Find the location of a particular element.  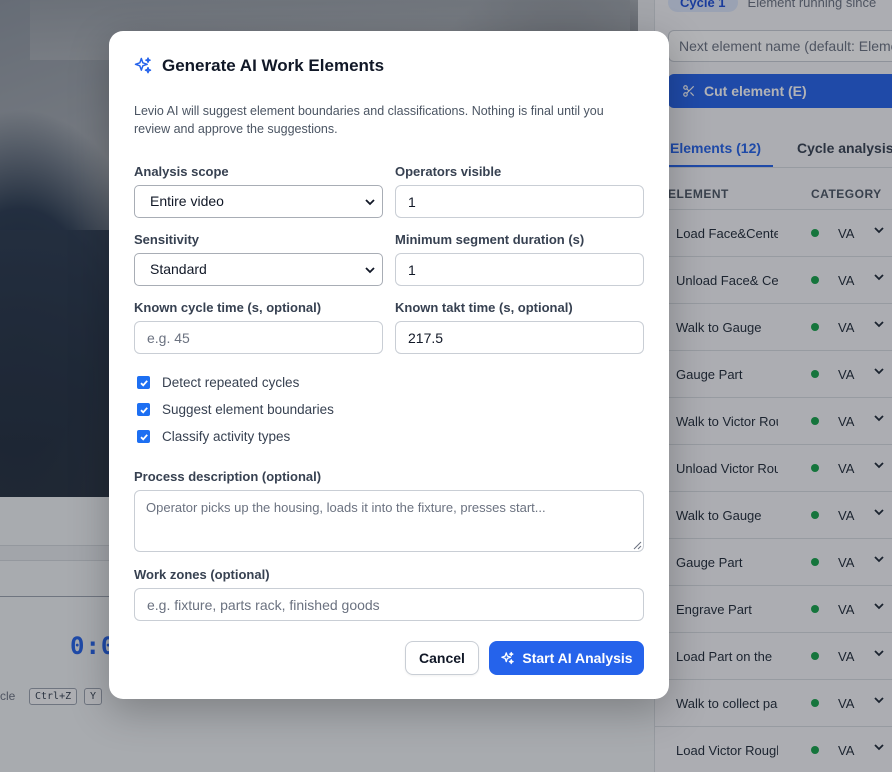

sensitivity-label: Sensitivity is located at coordinates (167, 239).